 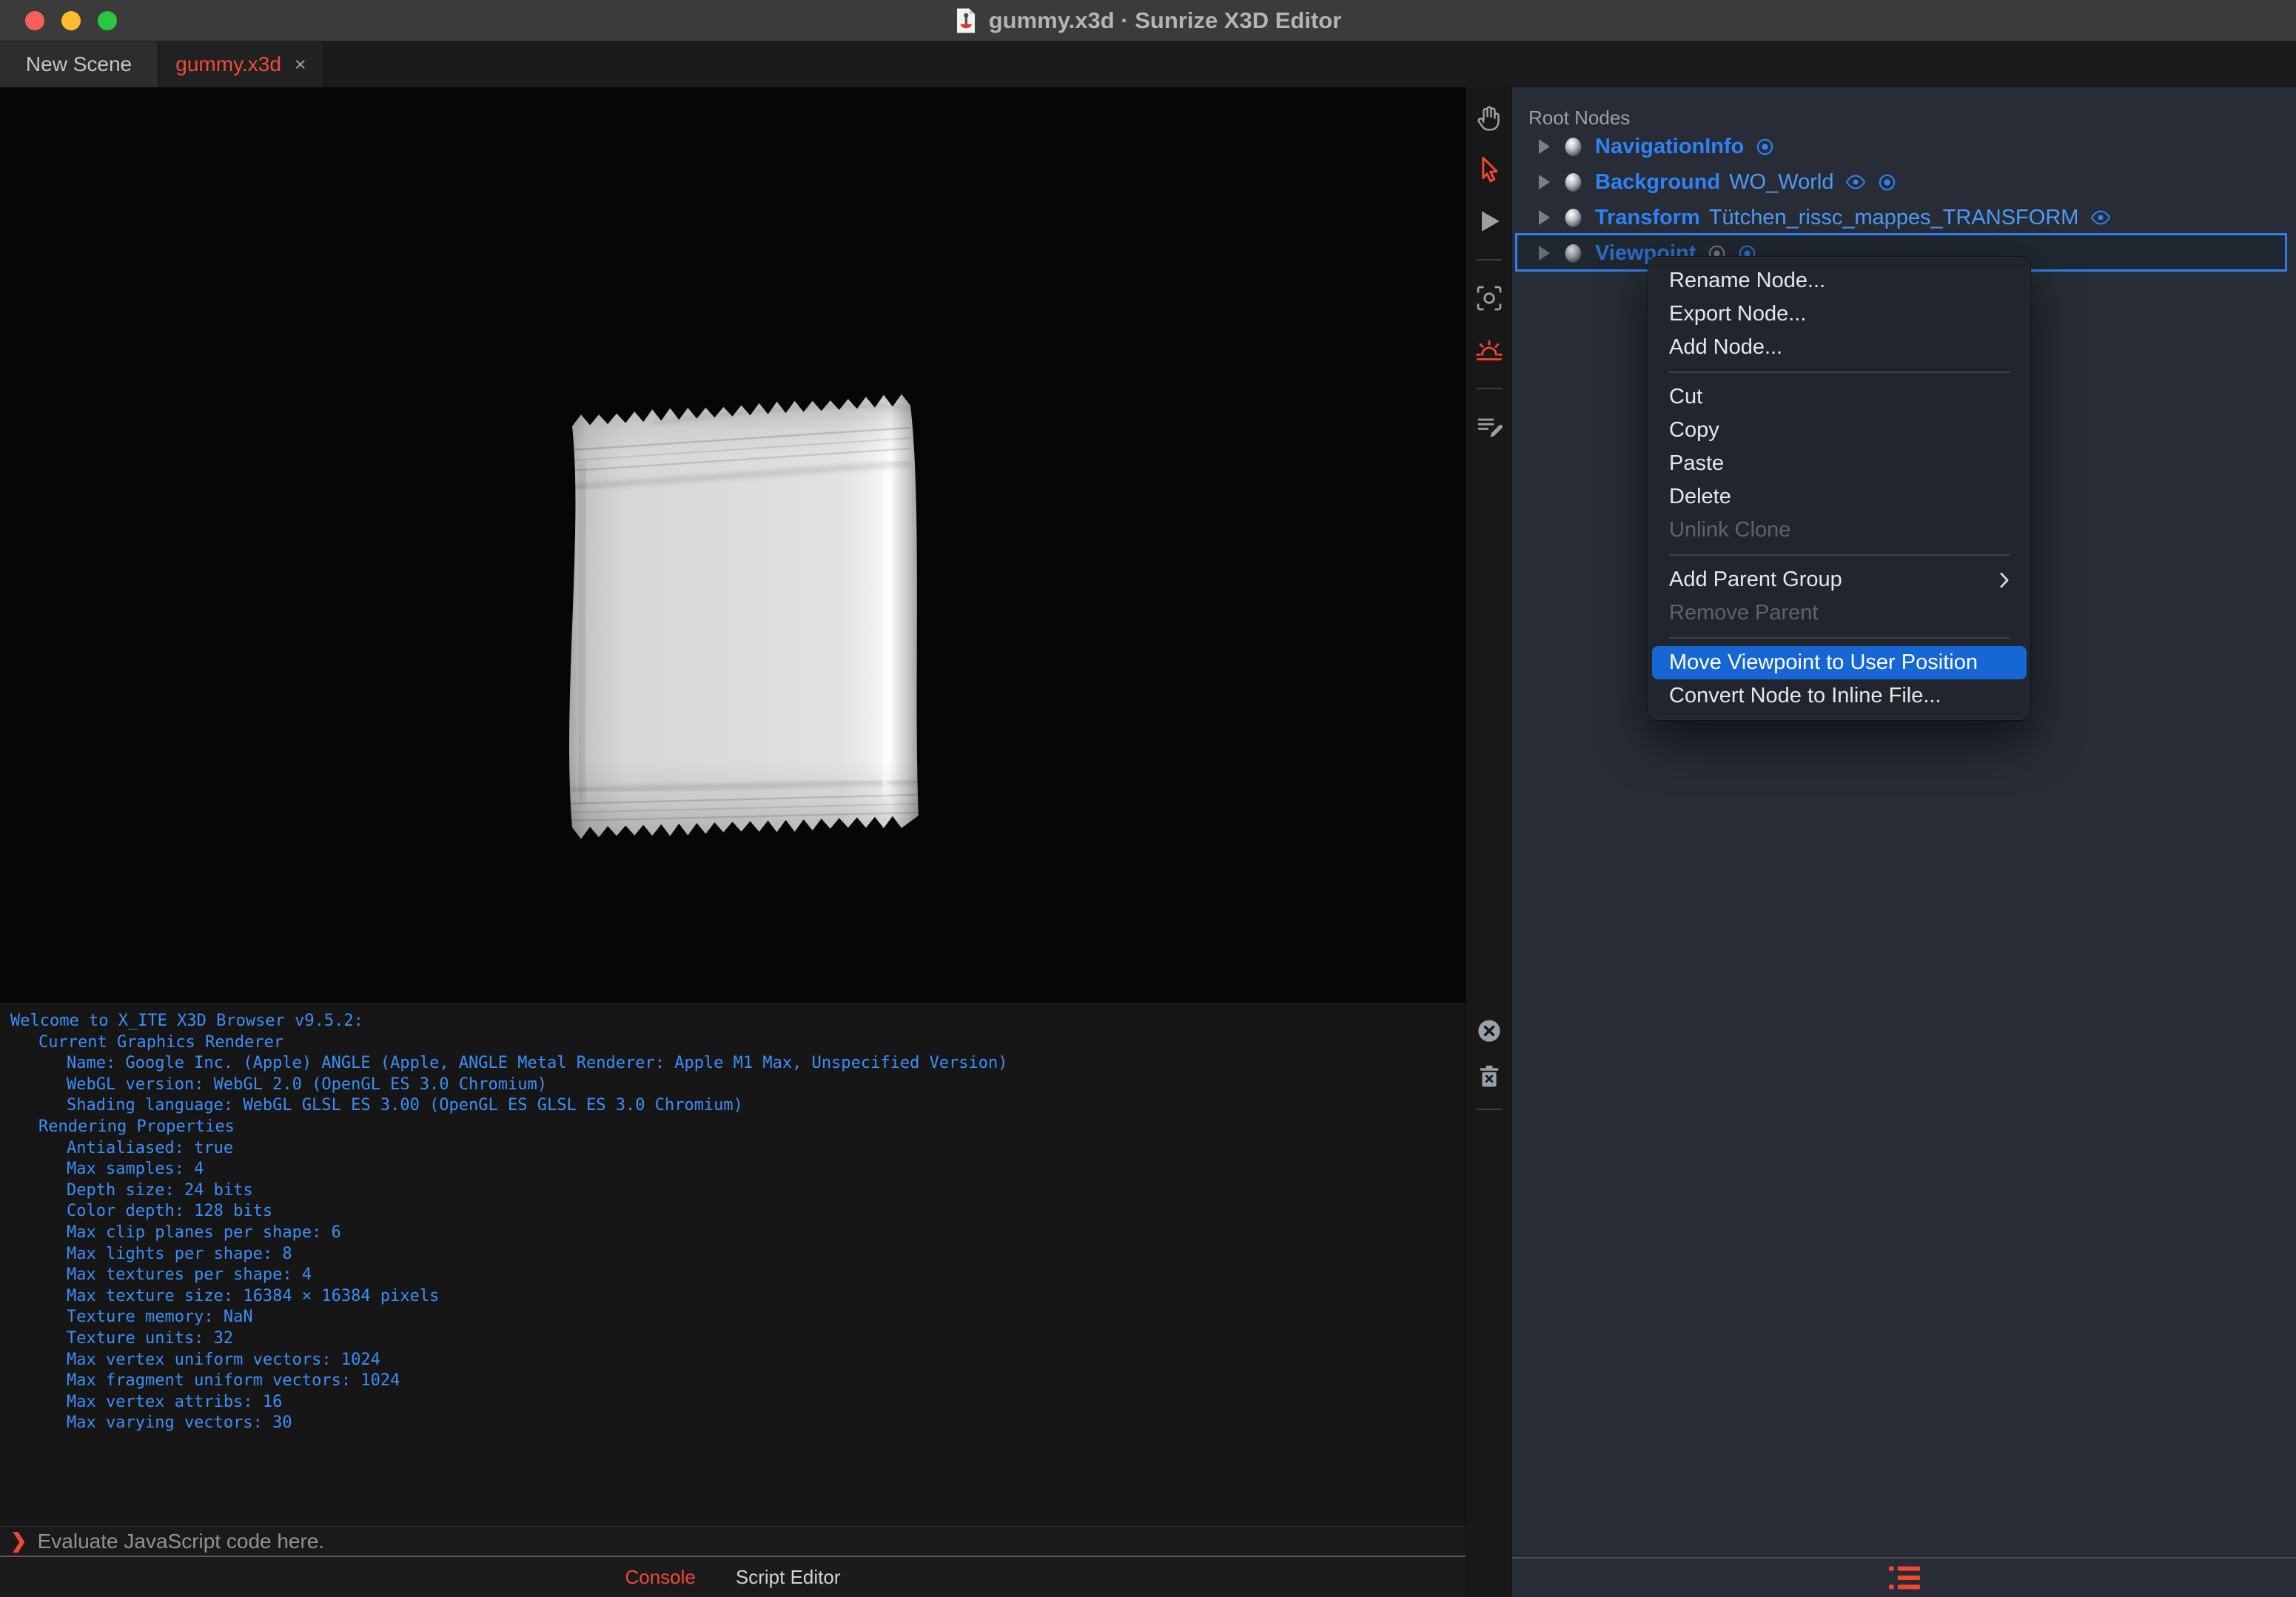 What do you see at coordinates (1755, 580) in the screenshot?
I see `menu-item-label: Add Parent Group` at bounding box center [1755, 580].